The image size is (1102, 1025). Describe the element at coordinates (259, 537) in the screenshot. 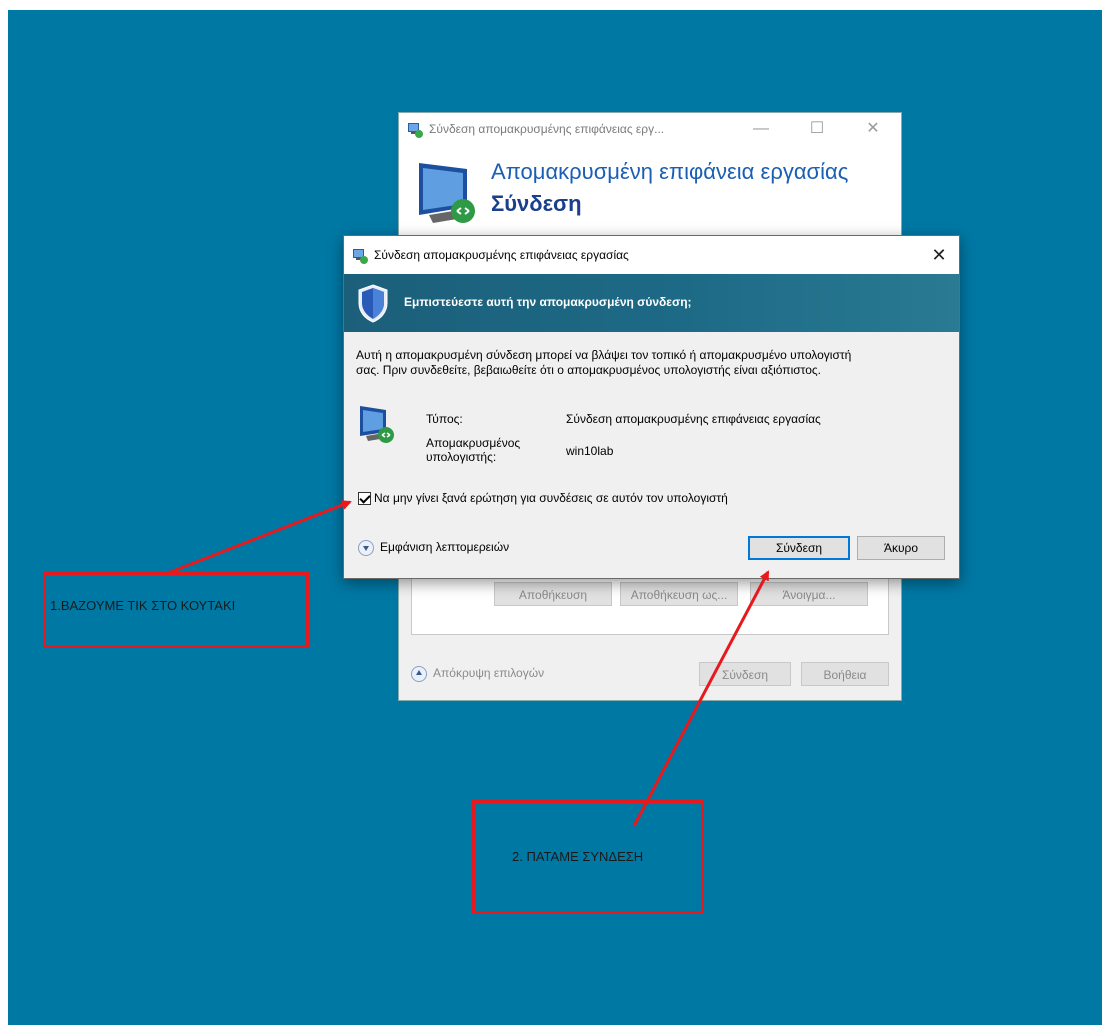

I see `arrow-to-checkbox` at that location.